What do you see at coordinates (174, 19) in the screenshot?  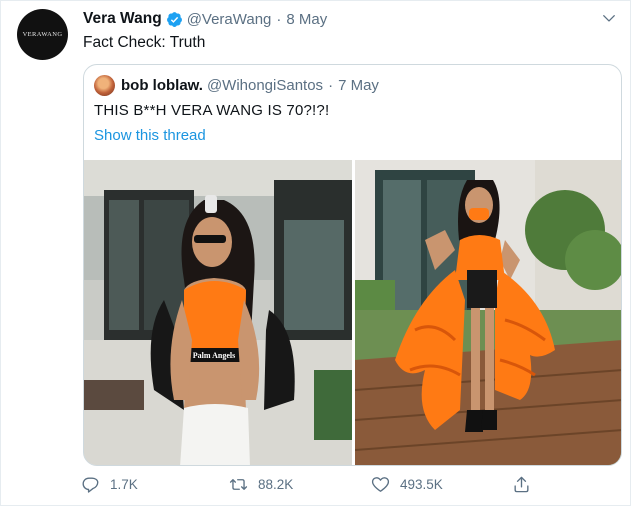 I see `verified-badge-icon` at bounding box center [174, 19].